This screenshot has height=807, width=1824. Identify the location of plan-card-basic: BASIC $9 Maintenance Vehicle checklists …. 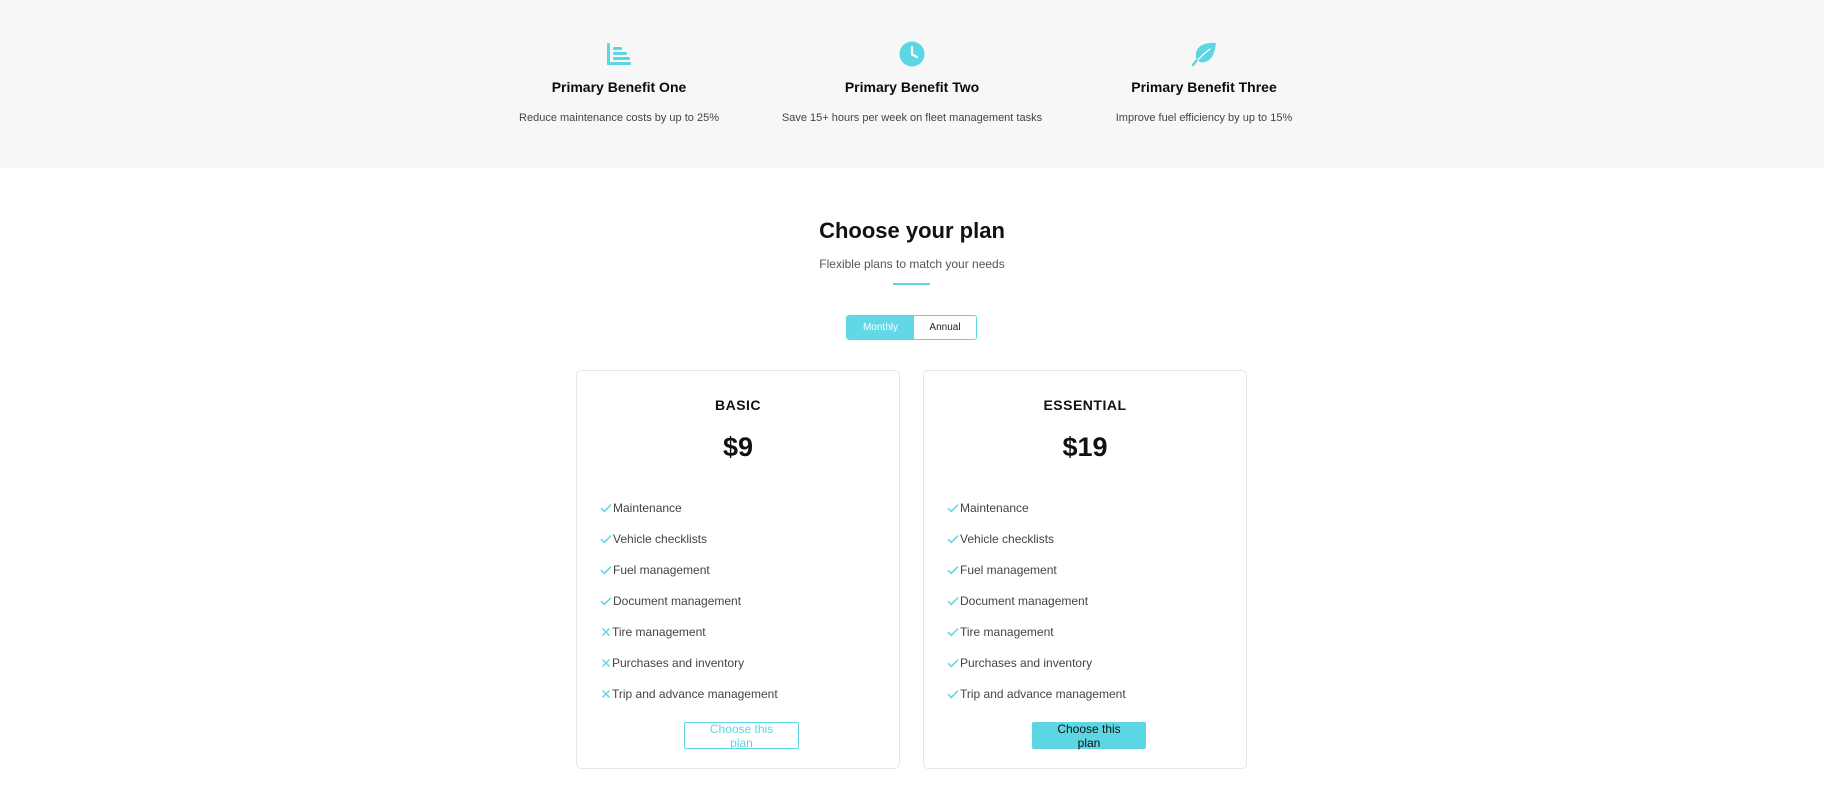
(738, 569).